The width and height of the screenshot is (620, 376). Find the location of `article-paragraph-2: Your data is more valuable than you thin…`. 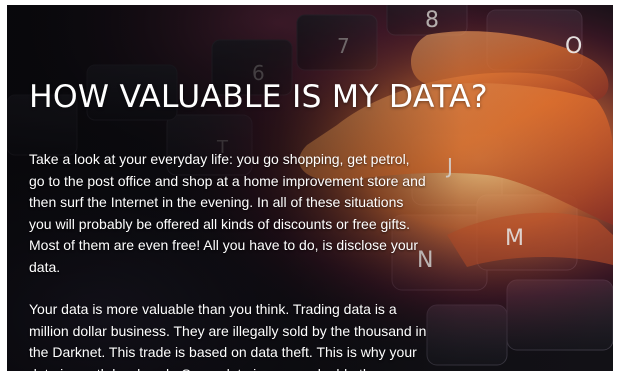

article-paragraph-2: Your data is more valuable than you thin… is located at coordinates (228, 336).